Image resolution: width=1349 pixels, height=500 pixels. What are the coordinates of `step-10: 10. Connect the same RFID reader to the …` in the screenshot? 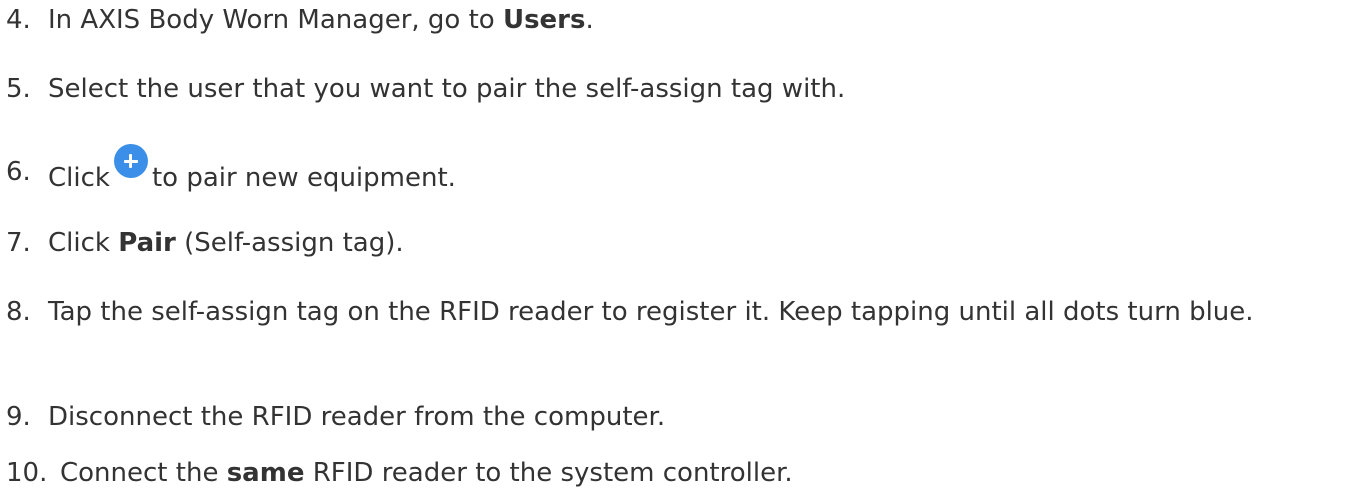 It's located at (674, 473).